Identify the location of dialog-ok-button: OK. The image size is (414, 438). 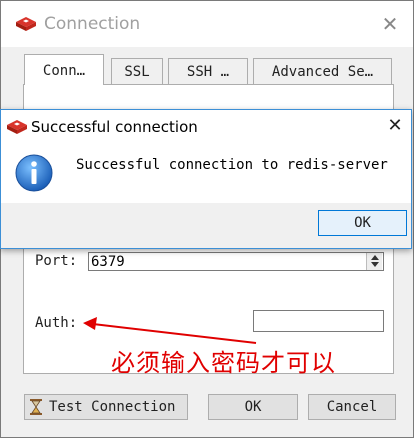
(362, 223).